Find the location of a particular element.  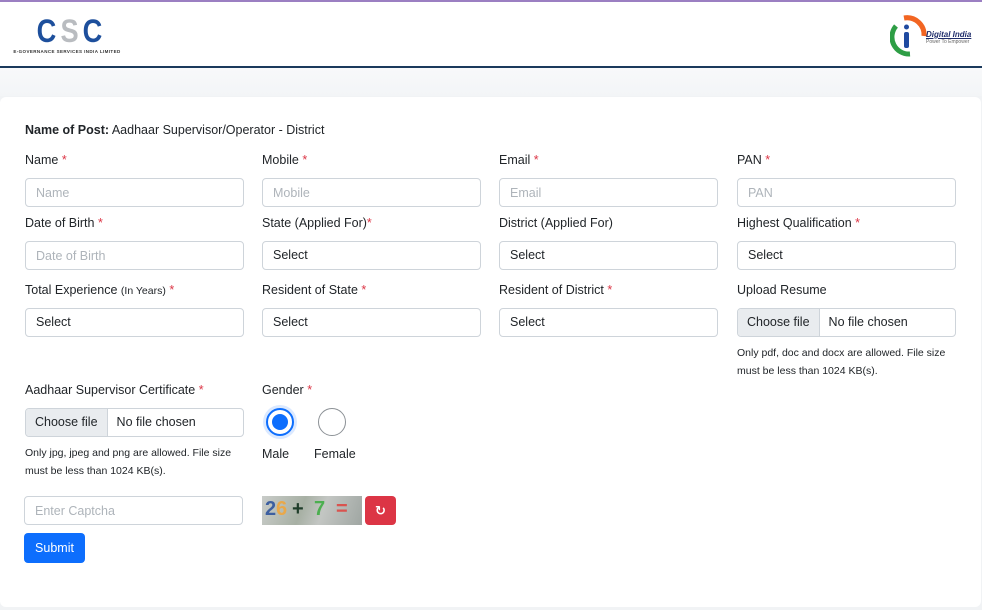

mobile-label: Mobile * is located at coordinates (285, 160).